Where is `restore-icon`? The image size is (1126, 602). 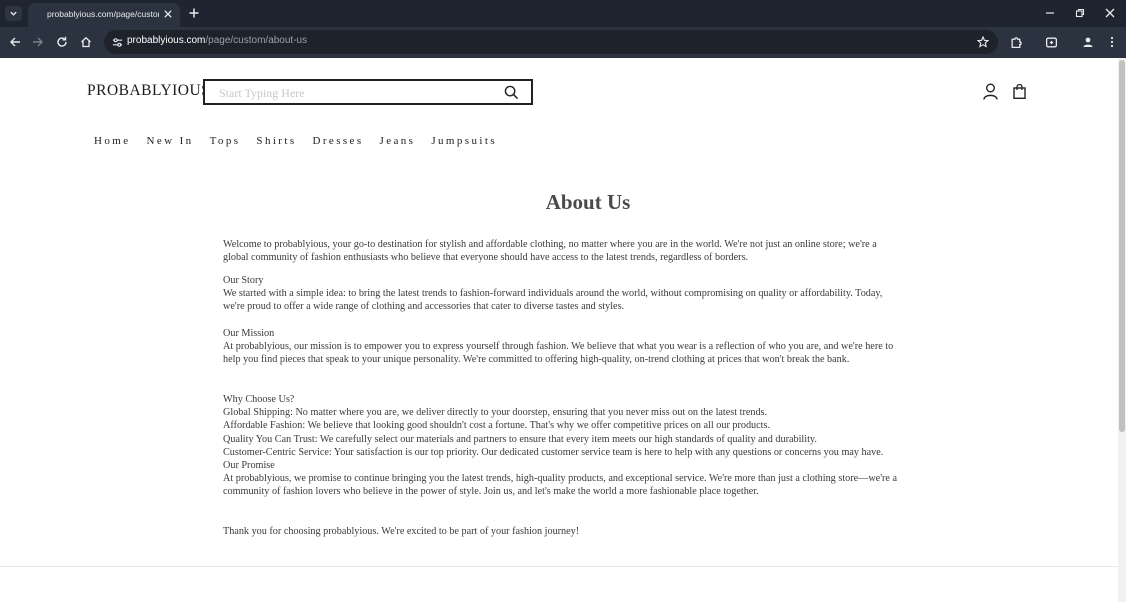
restore-icon is located at coordinates (1080, 13).